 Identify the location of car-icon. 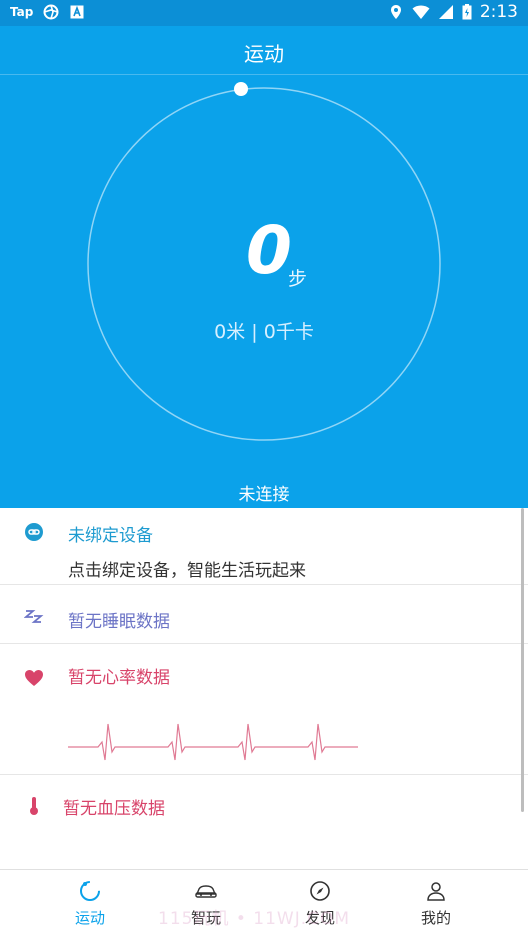
(206, 891).